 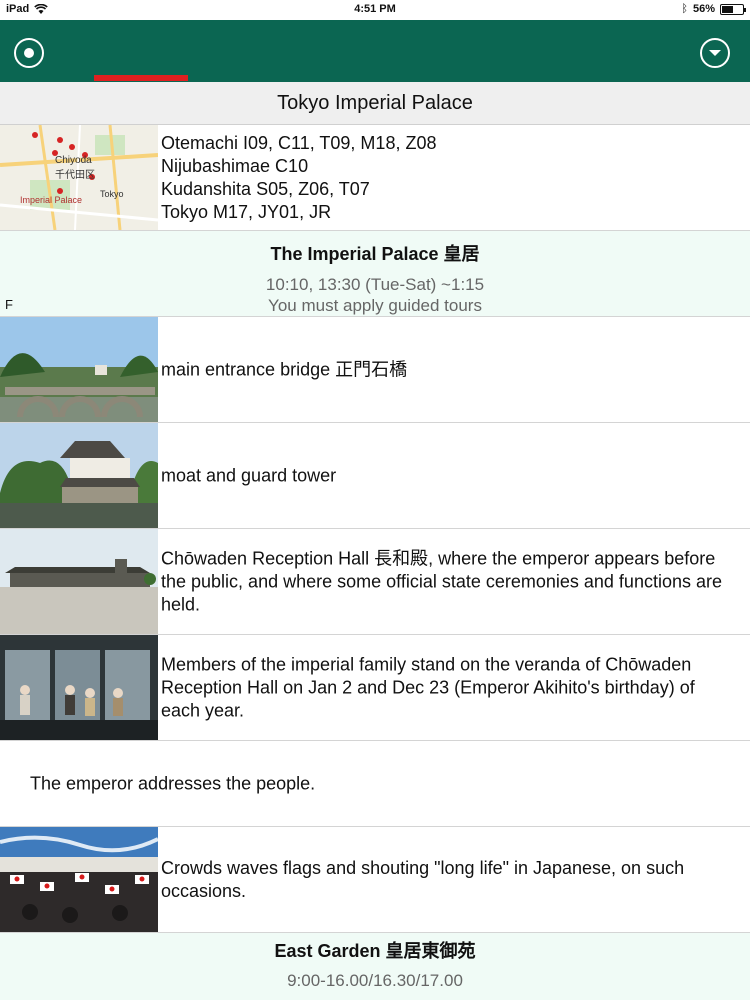 I want to click on tab-indicator, so click(x=141, y=78).